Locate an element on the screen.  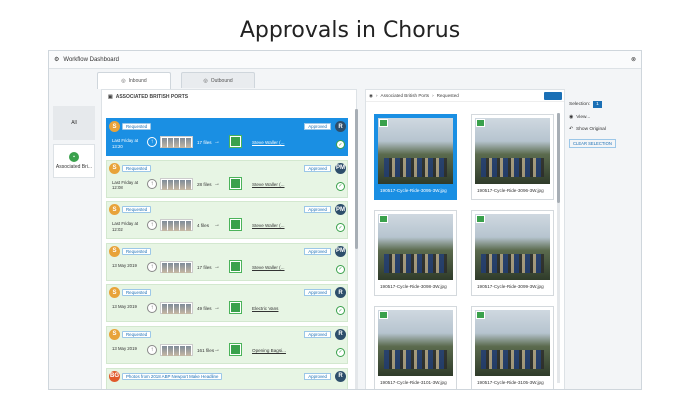
gallery-scrollbar is located at coordinates (558, 248).